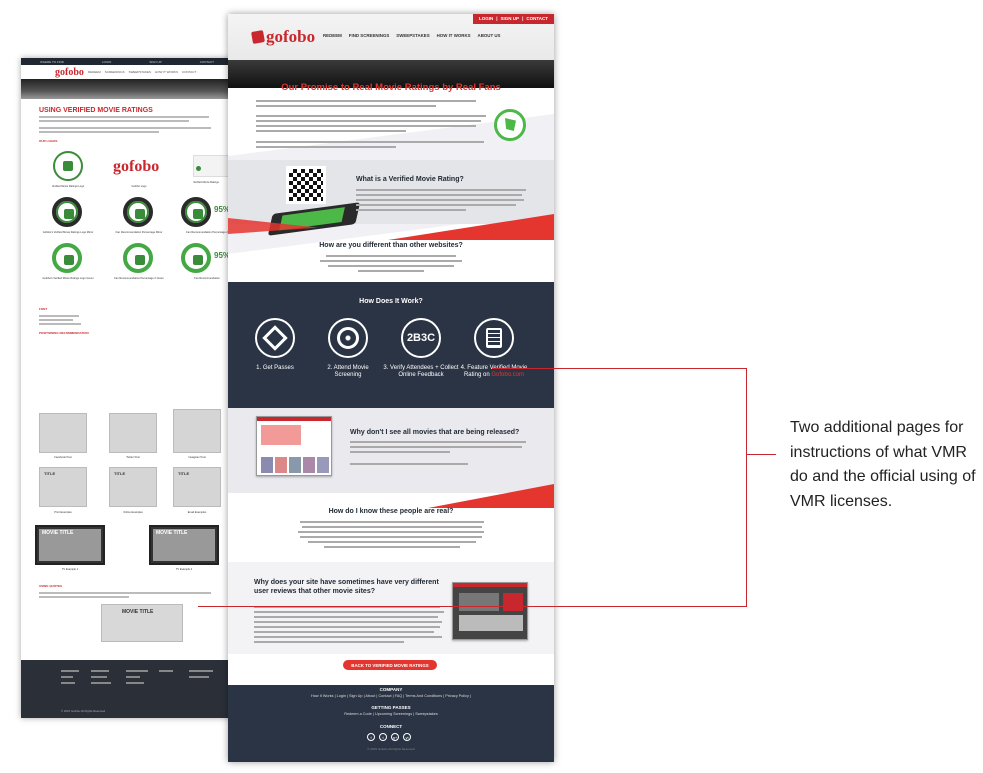 This screenshot has width=983, height=773. I want to click on thumb-caption: Facebook Post, so click(63, 457).